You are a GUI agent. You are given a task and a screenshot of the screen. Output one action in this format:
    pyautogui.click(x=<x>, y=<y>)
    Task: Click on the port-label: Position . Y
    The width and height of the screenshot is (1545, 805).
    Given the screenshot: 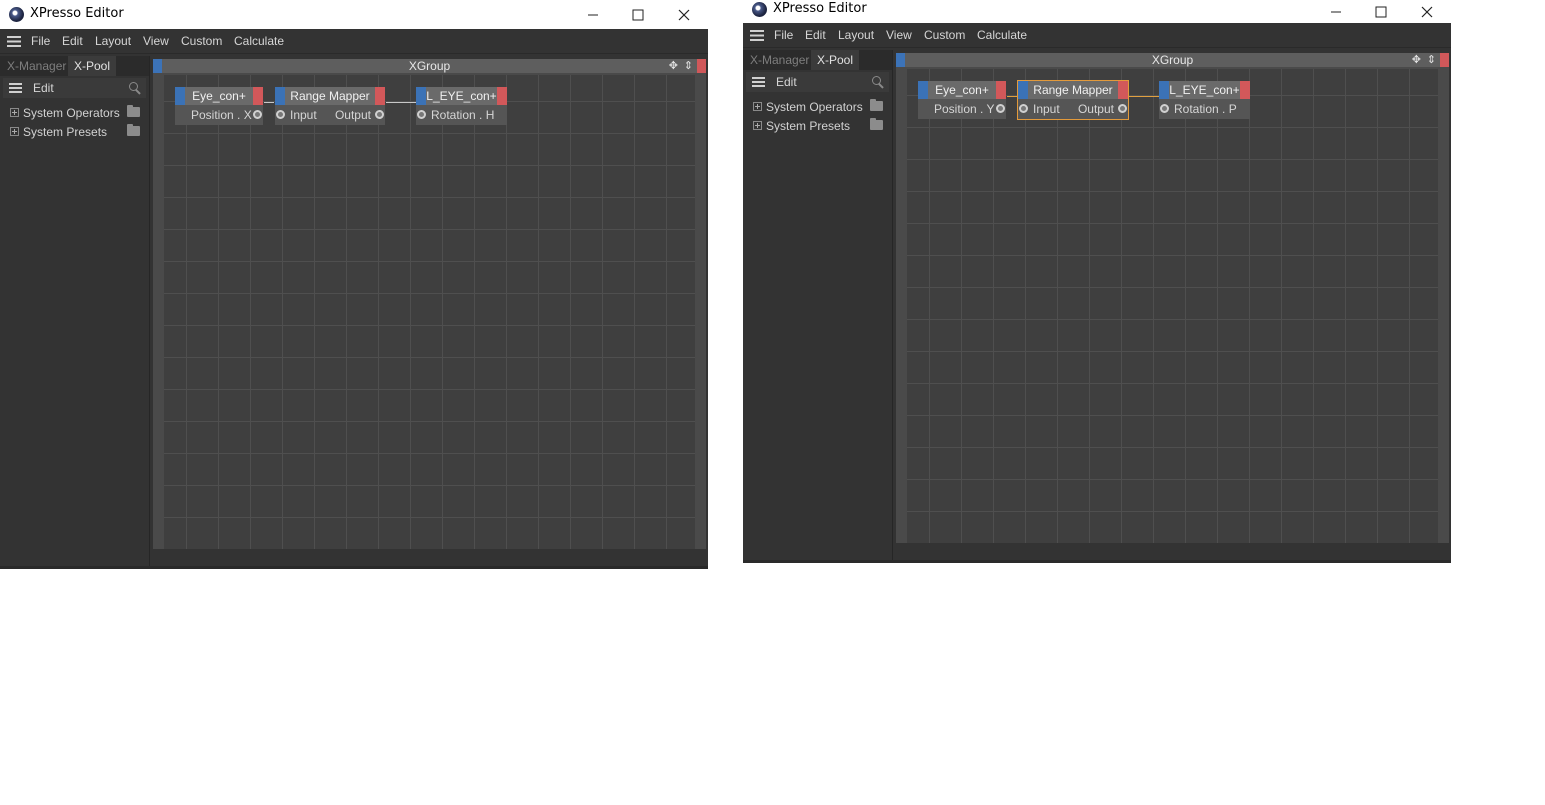 What is the action you would take?
    pyautogui.click(x=964, y=109)
    